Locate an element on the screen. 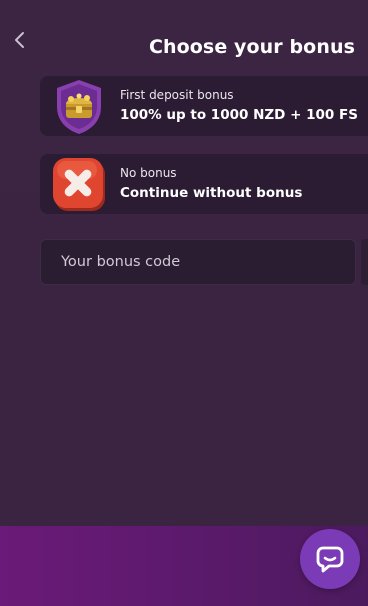  bonus-label: No bonus is located at coordinates (148, 173).